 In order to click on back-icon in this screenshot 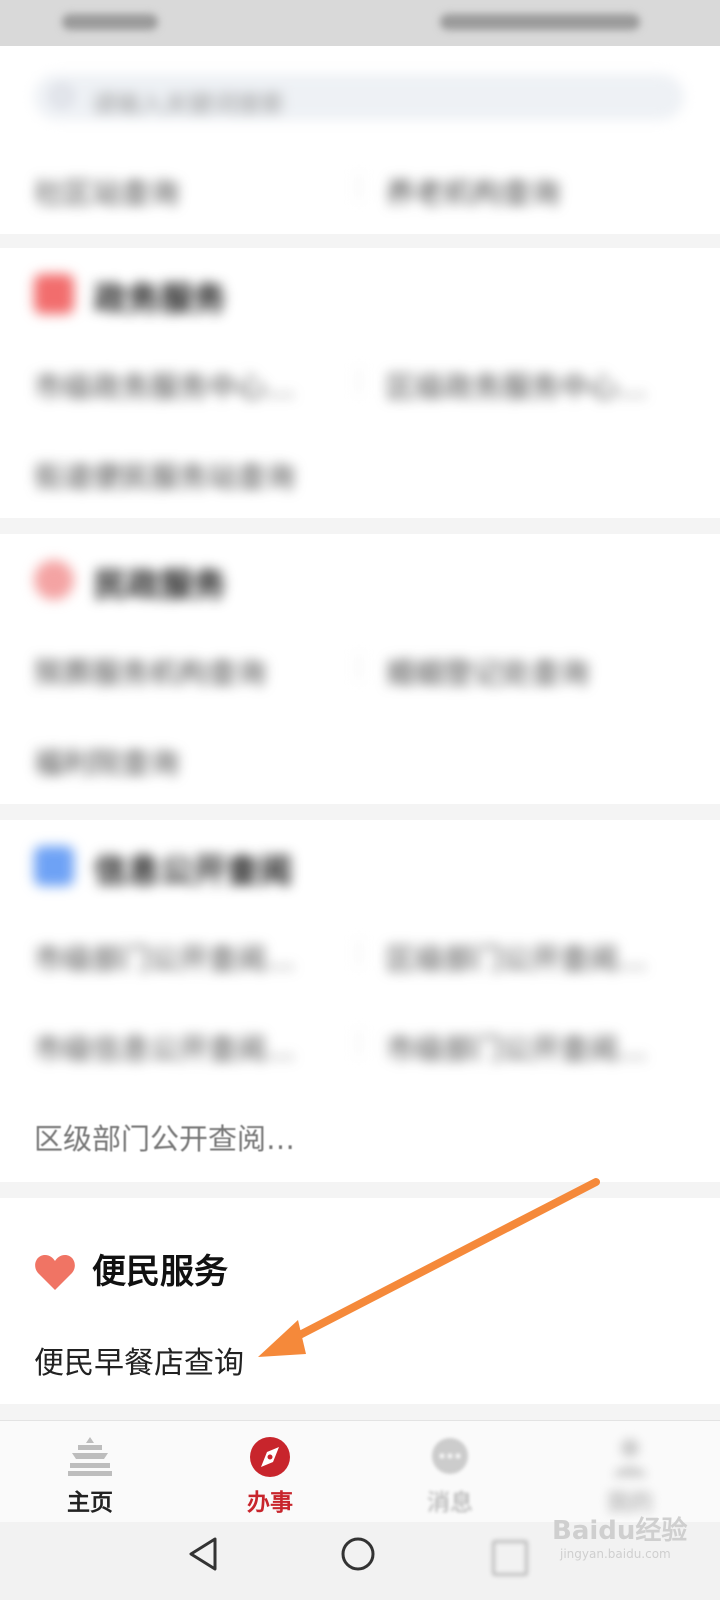, I will do `click(203, 1554)`.